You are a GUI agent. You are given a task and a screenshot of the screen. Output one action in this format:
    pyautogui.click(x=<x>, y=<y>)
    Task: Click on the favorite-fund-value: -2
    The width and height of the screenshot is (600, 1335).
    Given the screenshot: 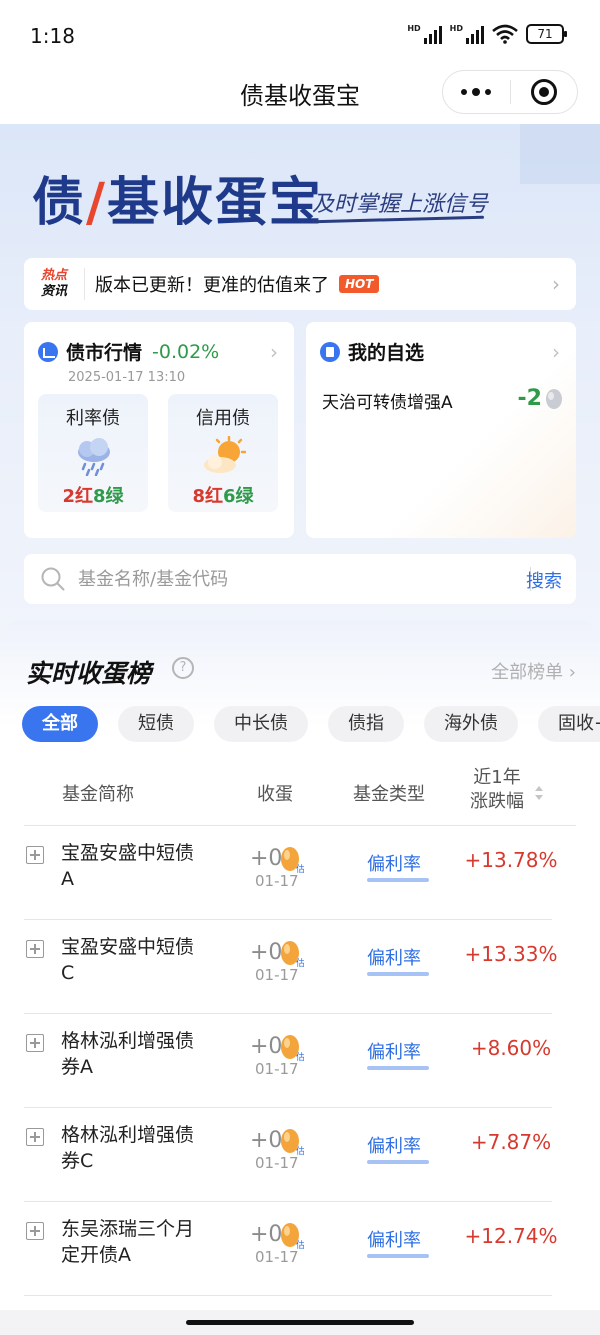 What is the action you would take?
    pyautogui.click(x=529, y=398)
    